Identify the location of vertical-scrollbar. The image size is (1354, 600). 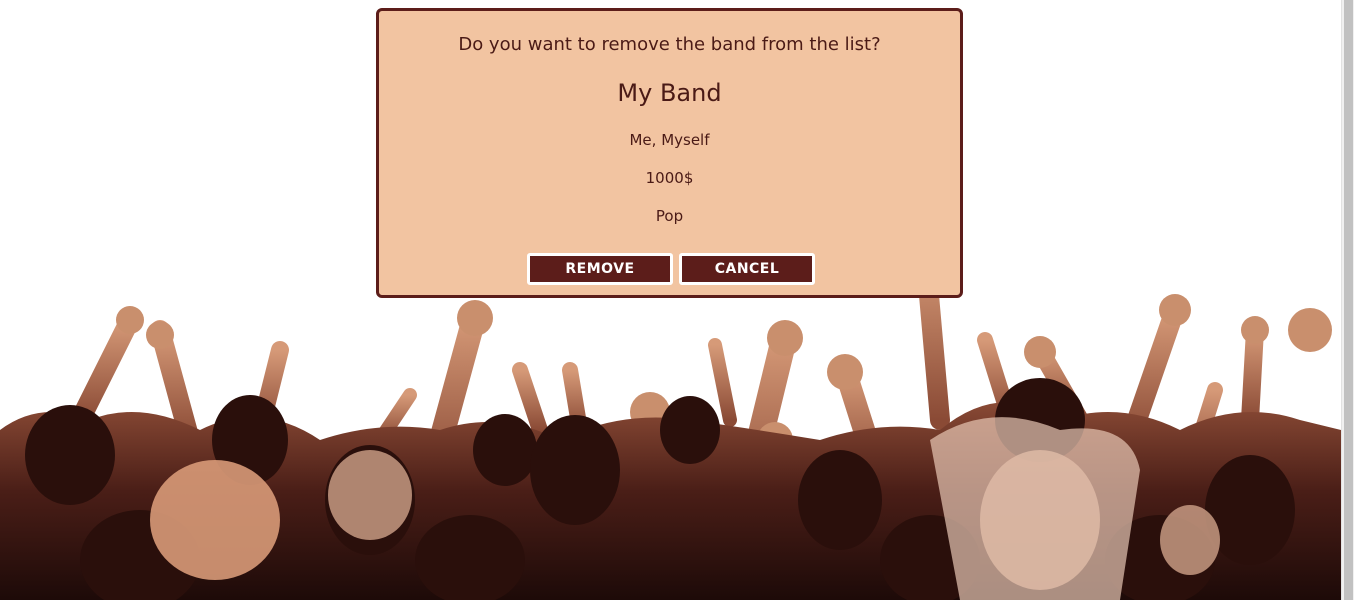
(1347, 300).